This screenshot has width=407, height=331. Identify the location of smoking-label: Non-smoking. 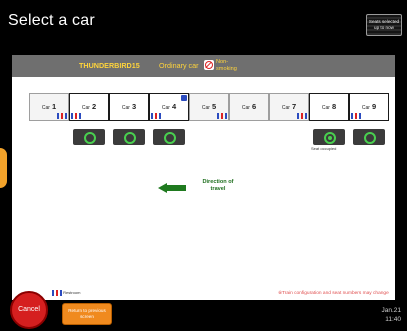
(226, 65).